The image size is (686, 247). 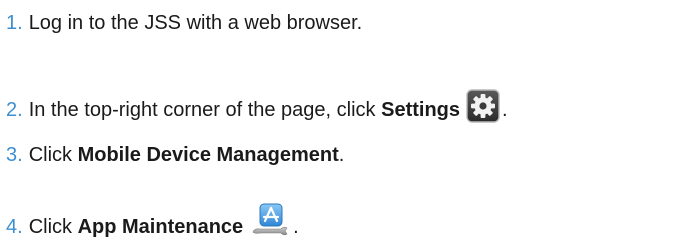 What do you see at coordinates (208, 155) in the screenshot?
I see `mobile-device-management-label: Mobile Device Management` at bounding box center [208, 155].